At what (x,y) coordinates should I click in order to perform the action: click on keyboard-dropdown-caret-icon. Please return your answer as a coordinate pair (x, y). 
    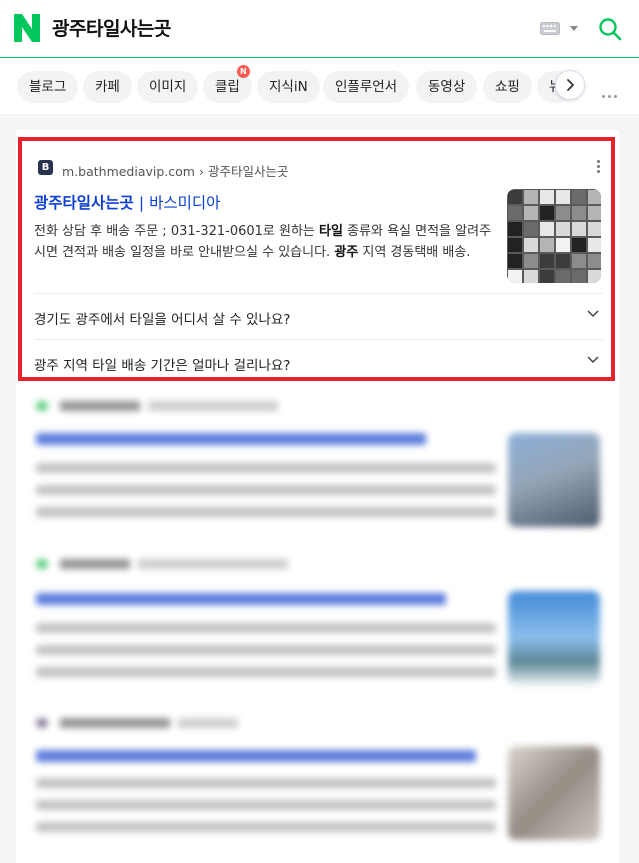
    Looking at the image, I should click on (574, 28).